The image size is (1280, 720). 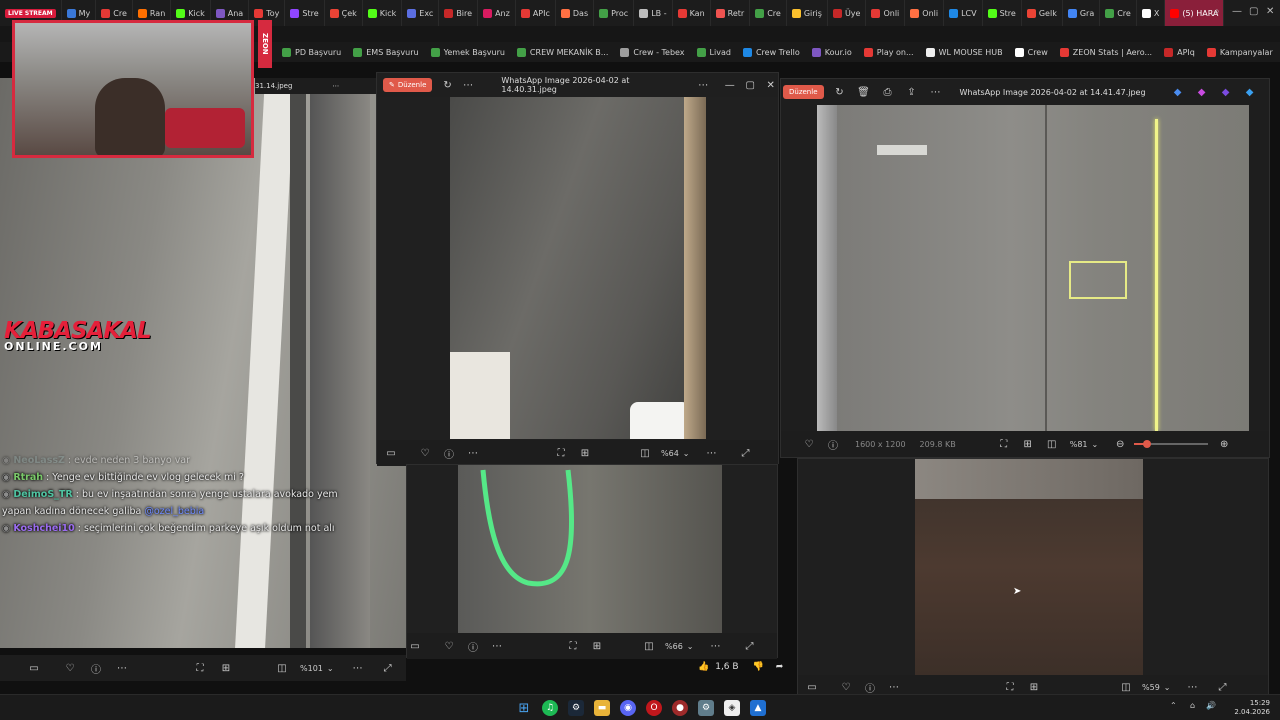 What do you see at coordinates (680, 708) in the screenshot?
I see `obs-icon: ●` at bounding box center [680, 708].